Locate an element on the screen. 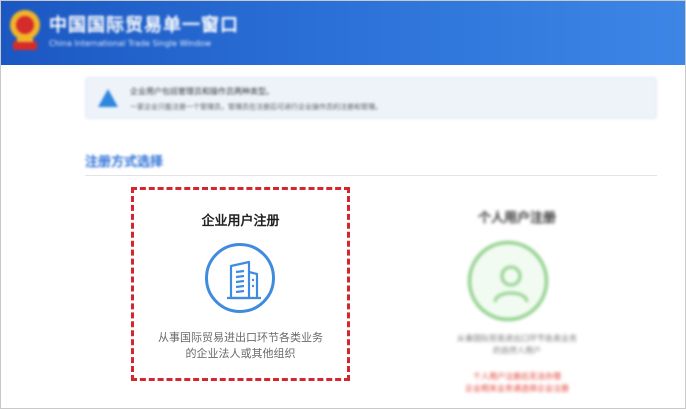  enterprise-icon-circle is located at coordinates (240, 278).